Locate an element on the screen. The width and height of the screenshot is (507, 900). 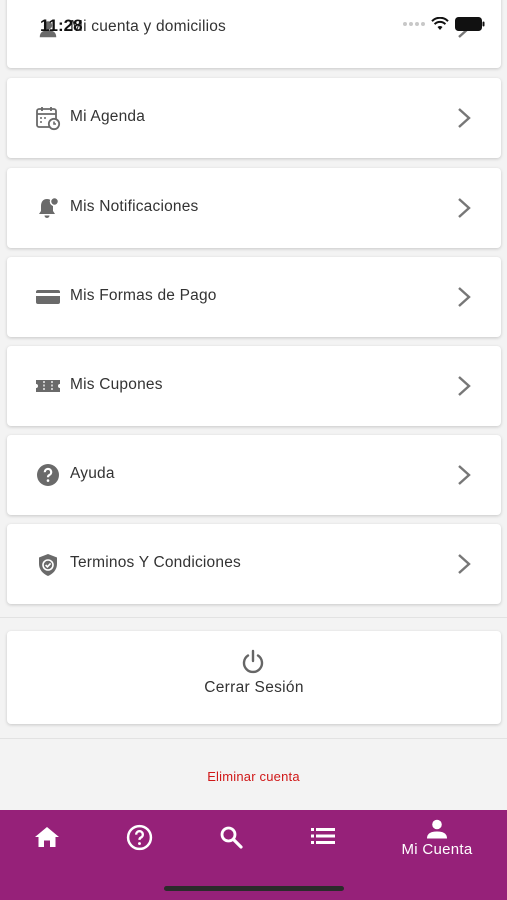
shield-check-icon is located at coordinates (48, 565).